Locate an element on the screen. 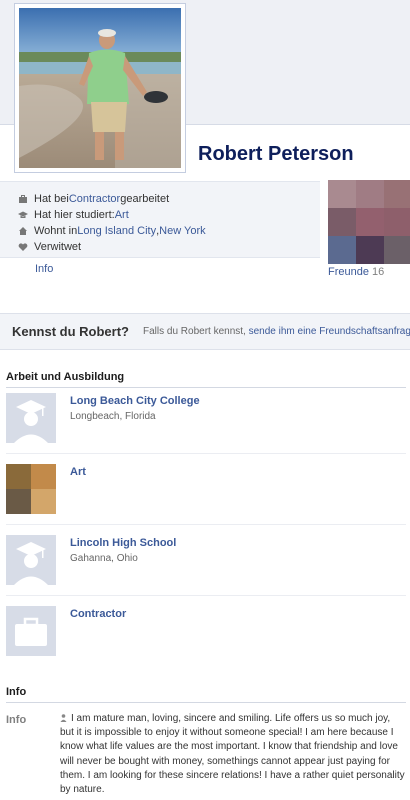 The image size is (410, 800). city-link: Long Island City is located at coordinates (116, 231).